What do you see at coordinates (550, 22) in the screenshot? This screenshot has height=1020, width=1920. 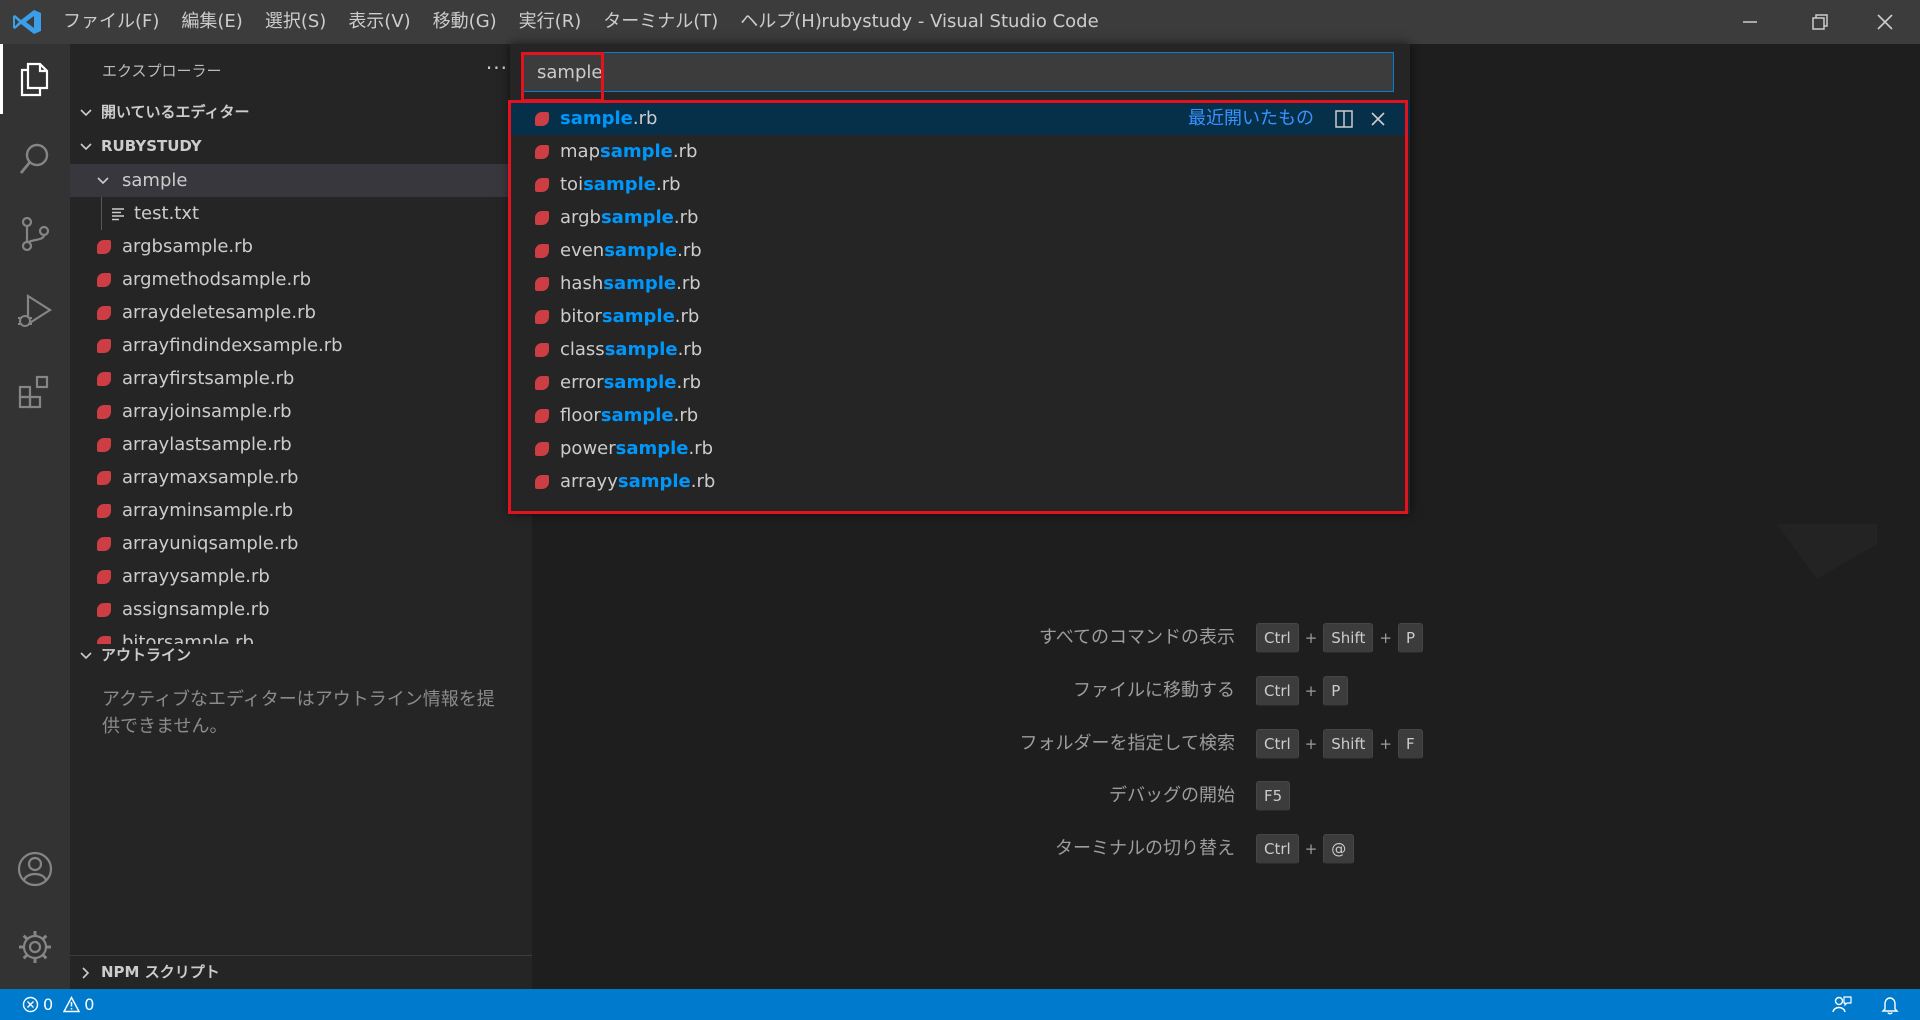 I see `menu-item: 実行(R)` at bounding box center [550, 22].